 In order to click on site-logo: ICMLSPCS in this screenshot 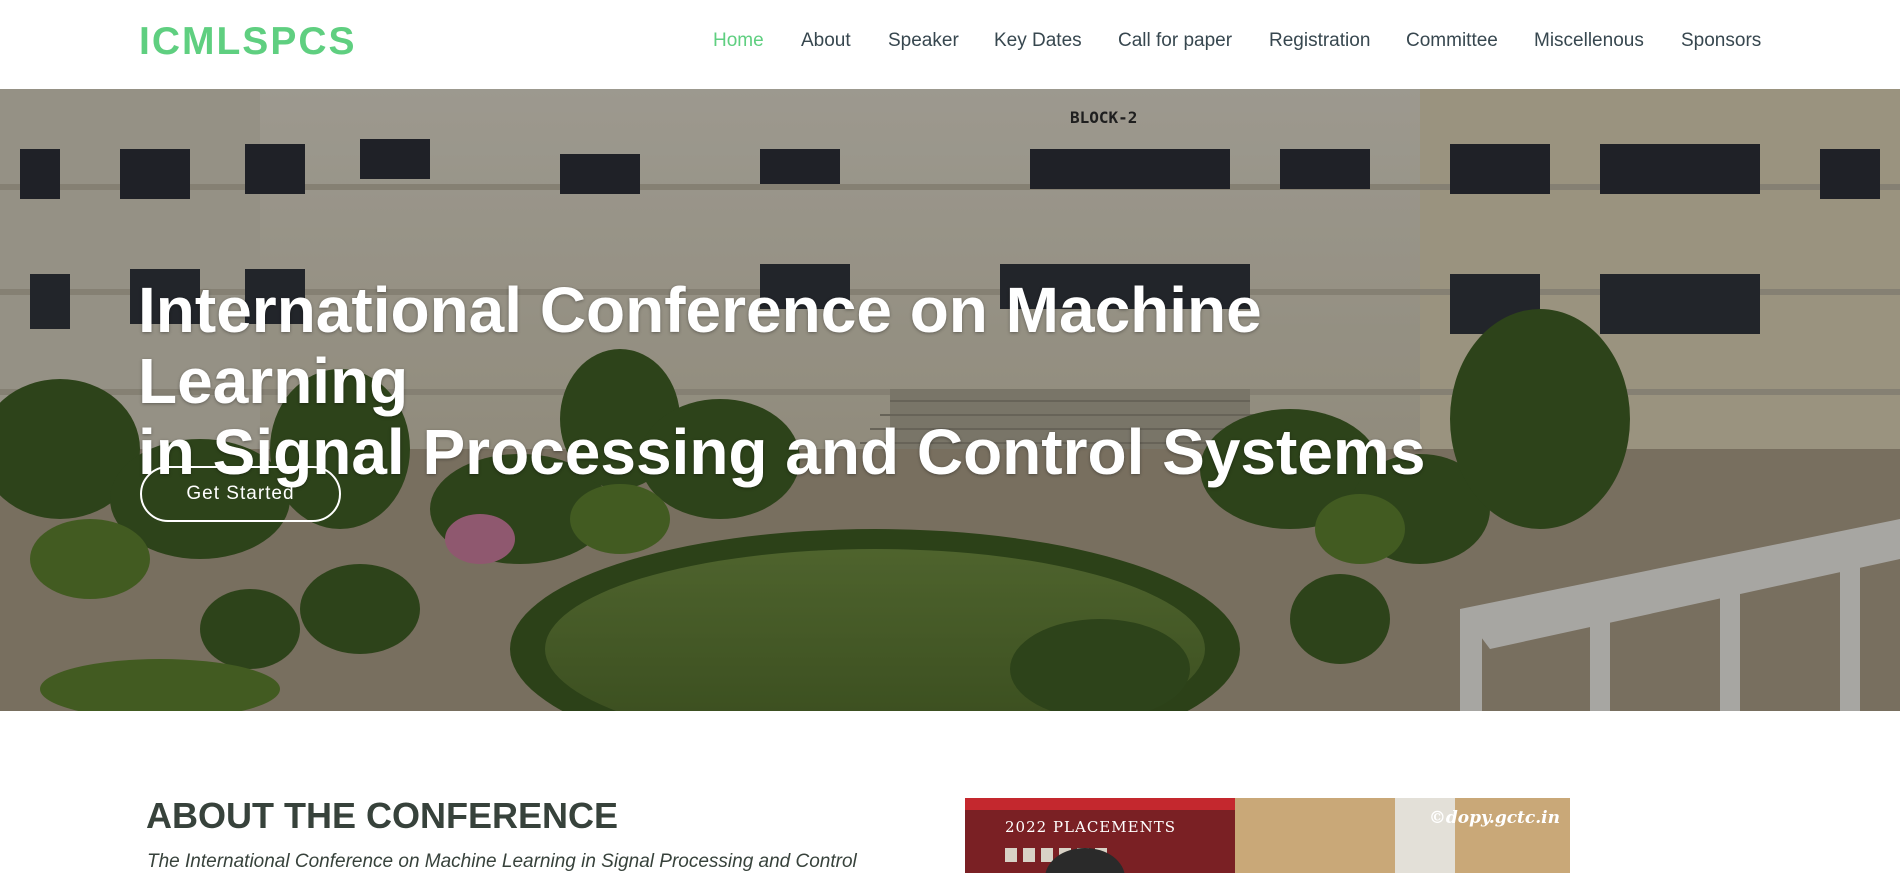, I will do `click(248, 42)`.